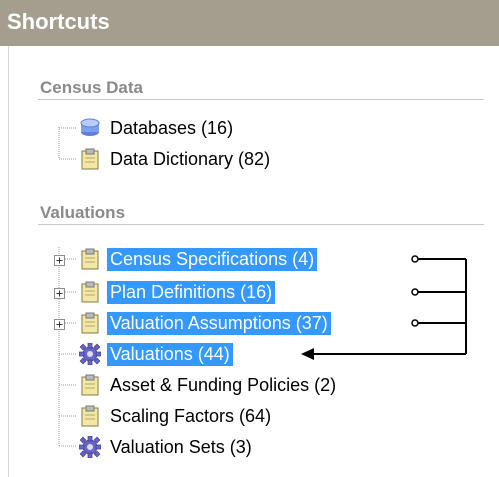 The image size is (499, 477). I want to click on tree-item-valuations: Valuations (44), so click(155, 354).